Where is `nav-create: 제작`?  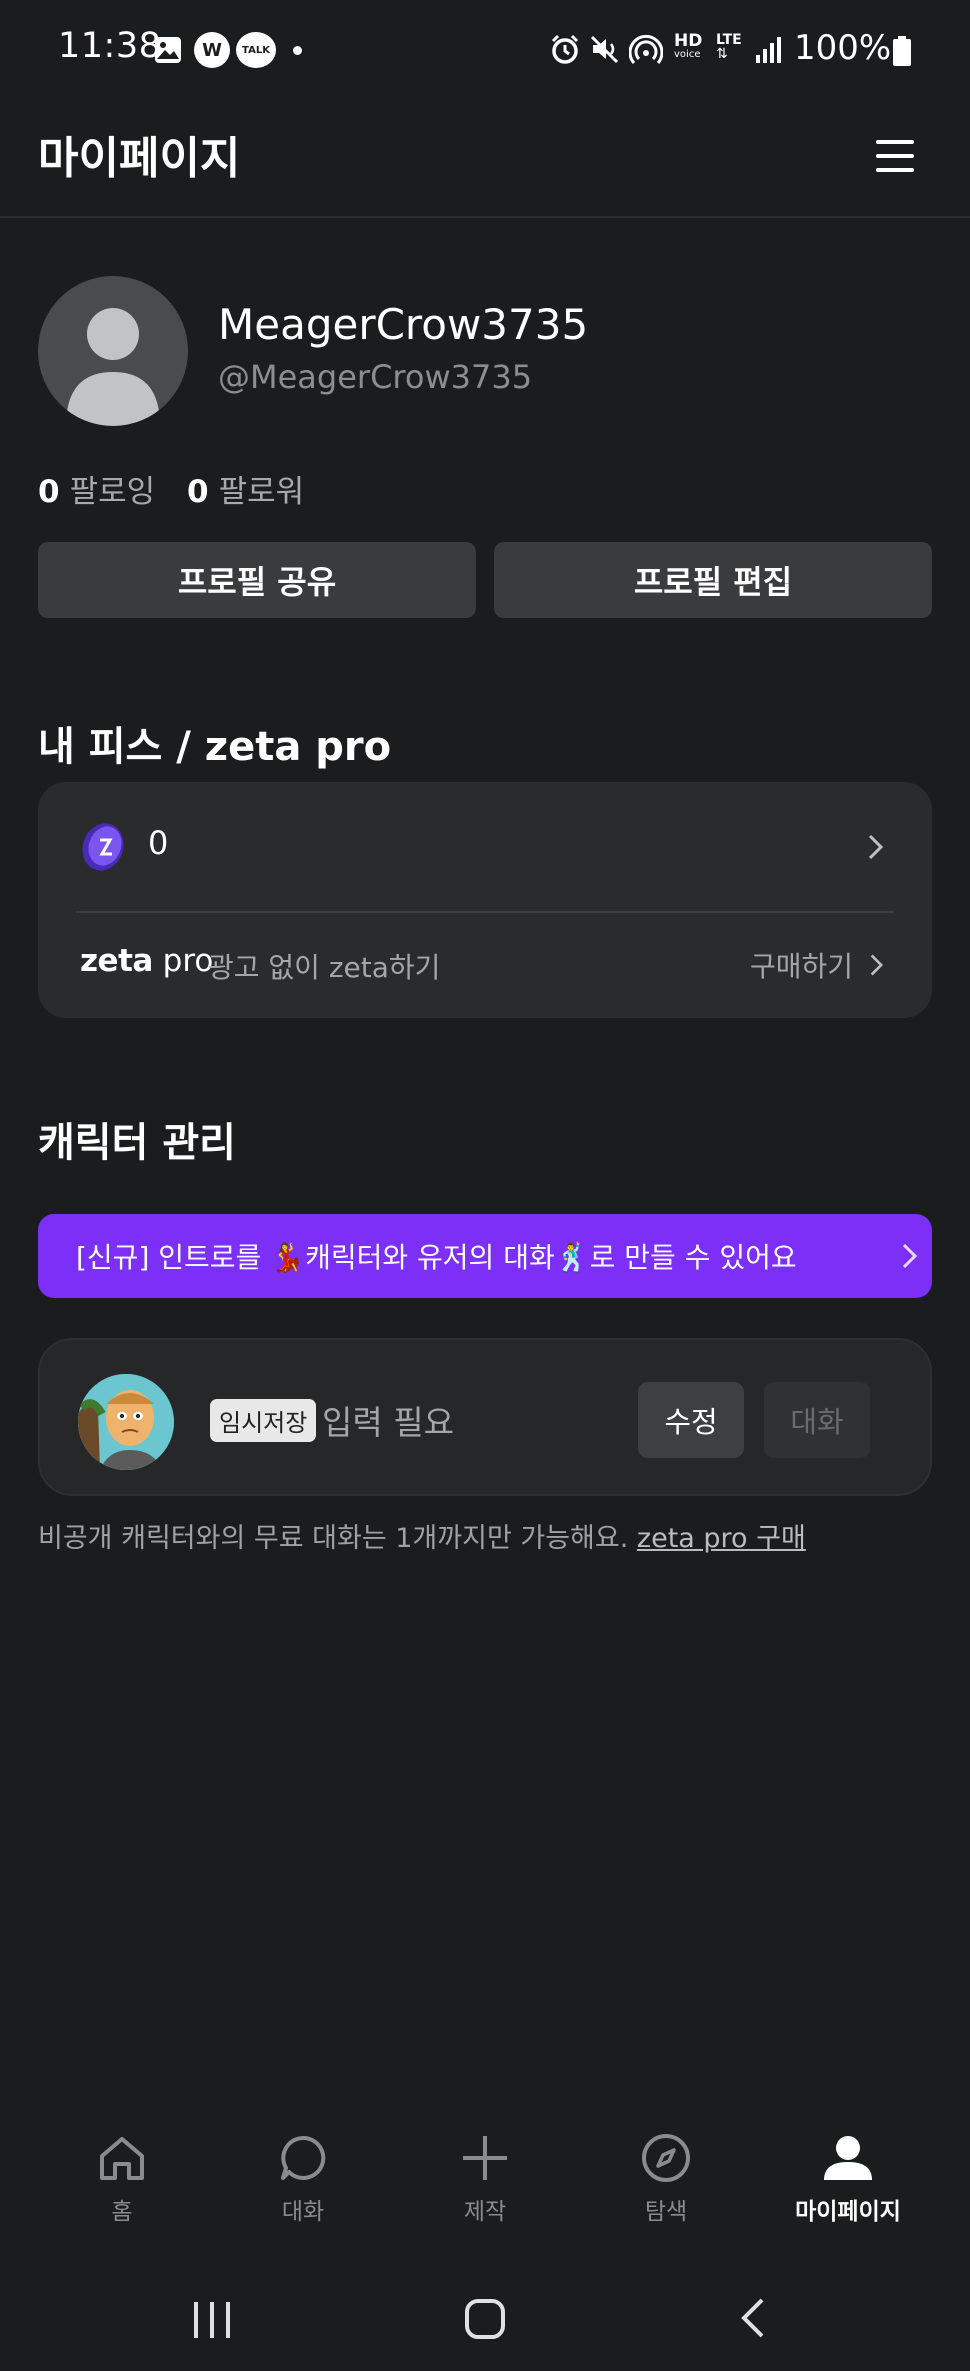 nav-create: 제작 is located at coordinates (485, 2185).